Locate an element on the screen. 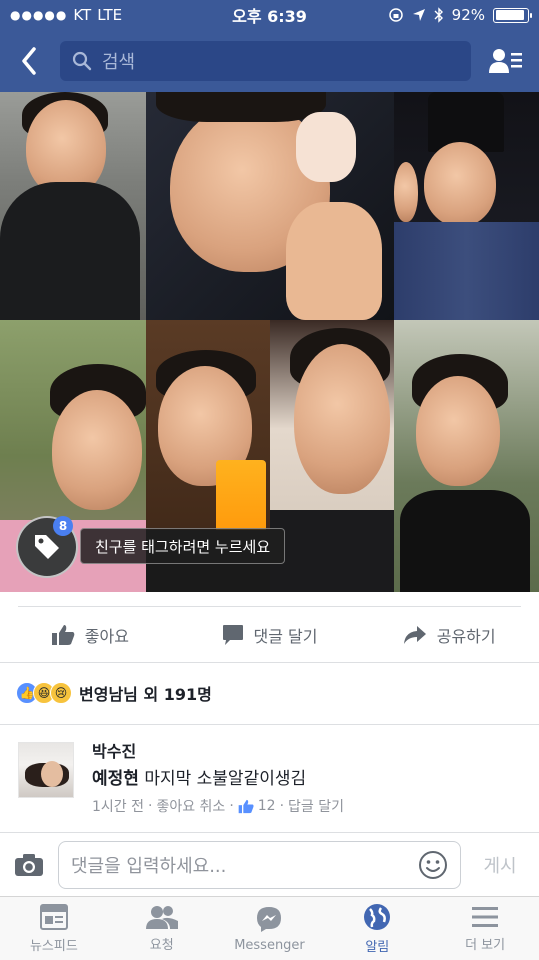  search-placeholder: 검색 is located at coordinates (119, 62).